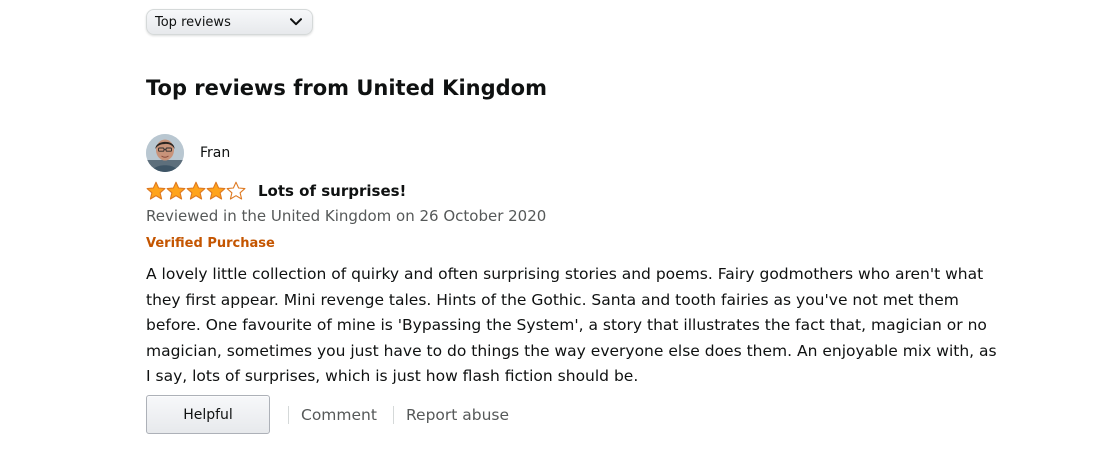  Describe the element at coordinates (210, 243) in the screenshot. I see `verified-purchase-badge: Verified Purchase` at that location.